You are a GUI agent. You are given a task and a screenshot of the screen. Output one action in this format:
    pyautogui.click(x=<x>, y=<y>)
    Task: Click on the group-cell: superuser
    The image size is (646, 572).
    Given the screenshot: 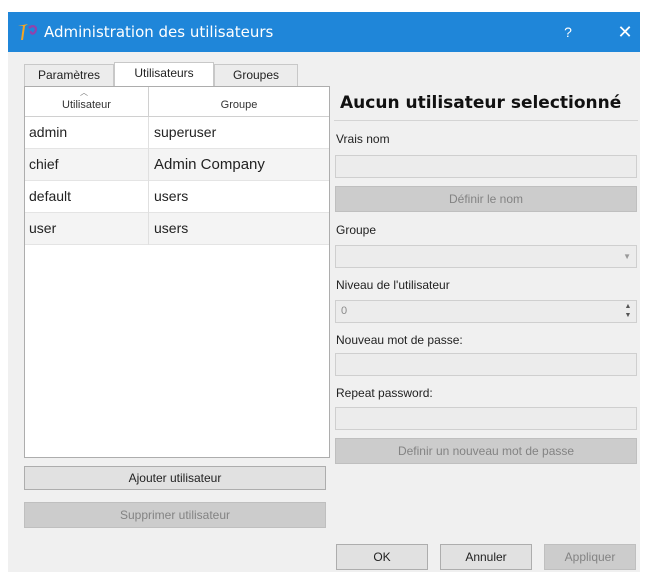 What is the action you would take?
    pyautogui.click(x=185, y=132)
    